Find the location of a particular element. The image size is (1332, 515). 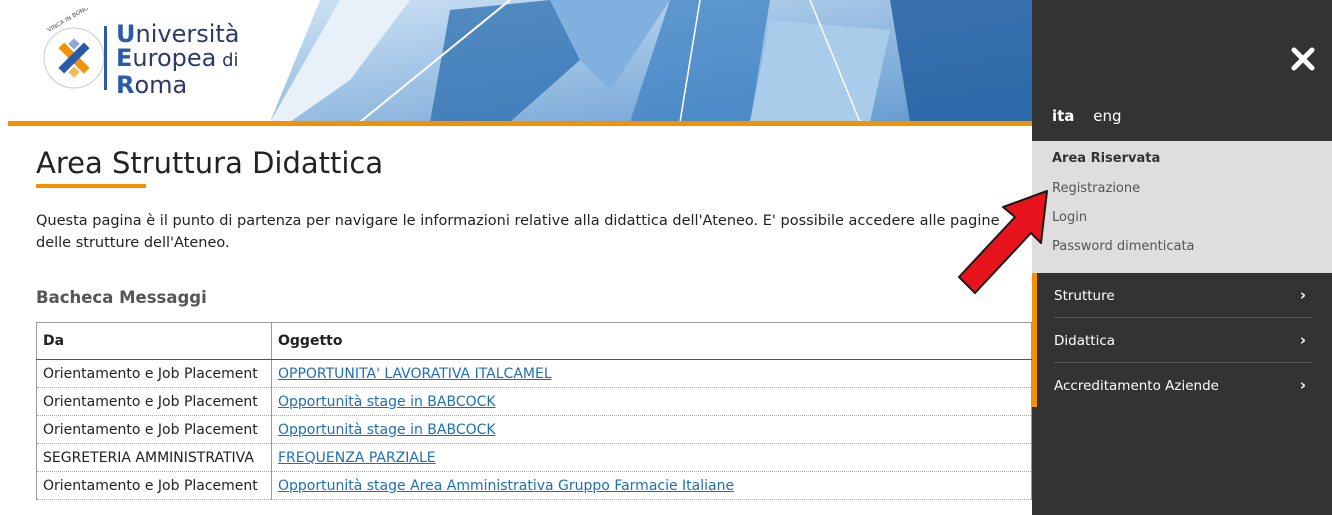

close-menu-button is located at coordinates (1303, 59).